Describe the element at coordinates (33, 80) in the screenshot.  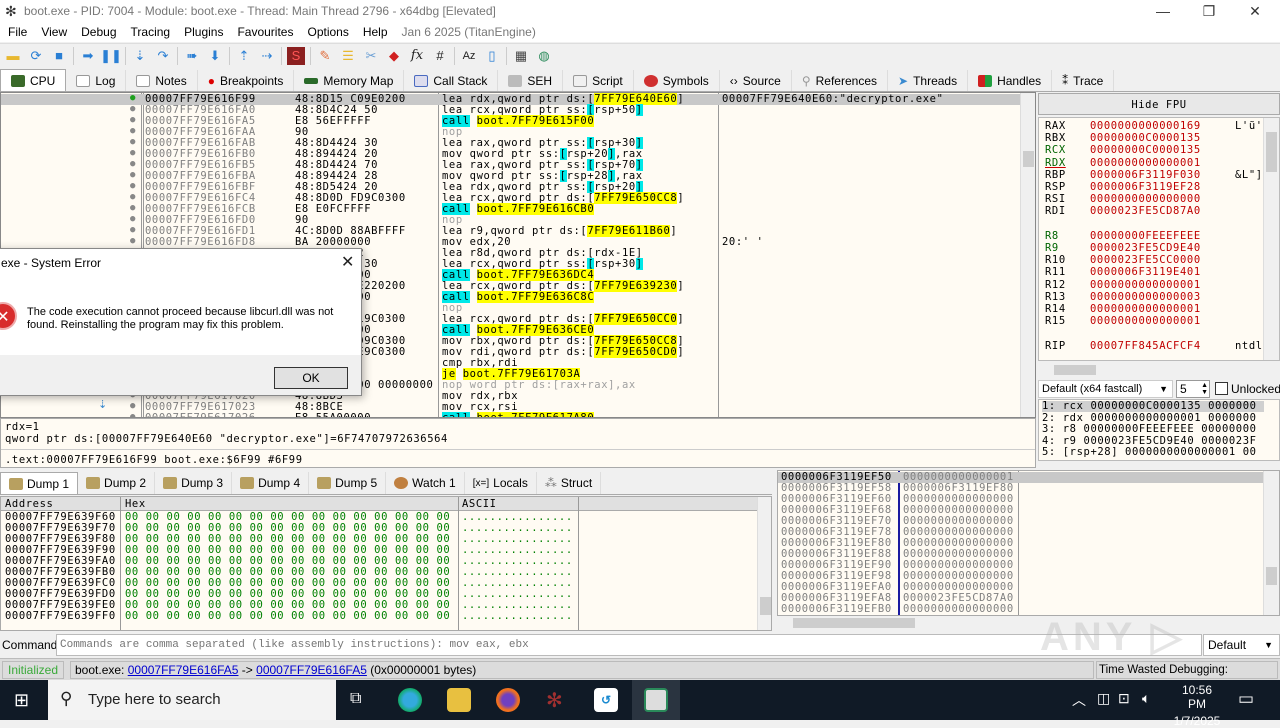
I see `tab-cpu: CPU` at that location.